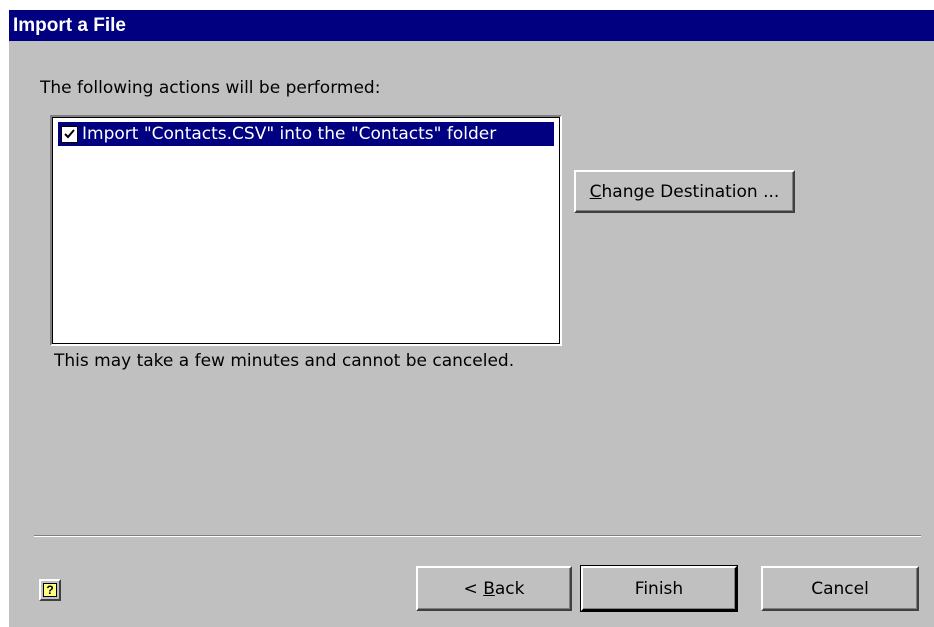 The width and height of the screenshot is (934, 627). What do you see at coordinates (595, 191) in the screenshot?
I see `change-destination-accel: C` at bounding box center [595, 191].